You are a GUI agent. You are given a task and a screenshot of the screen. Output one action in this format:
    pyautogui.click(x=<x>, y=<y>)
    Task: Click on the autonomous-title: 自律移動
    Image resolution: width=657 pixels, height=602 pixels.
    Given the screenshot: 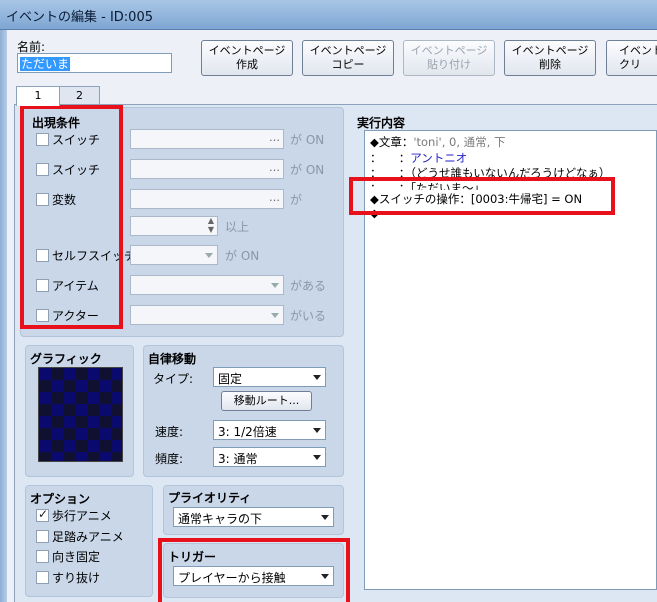 What is the action you would take?
    pyautogui.click(x=172, y=359)
    